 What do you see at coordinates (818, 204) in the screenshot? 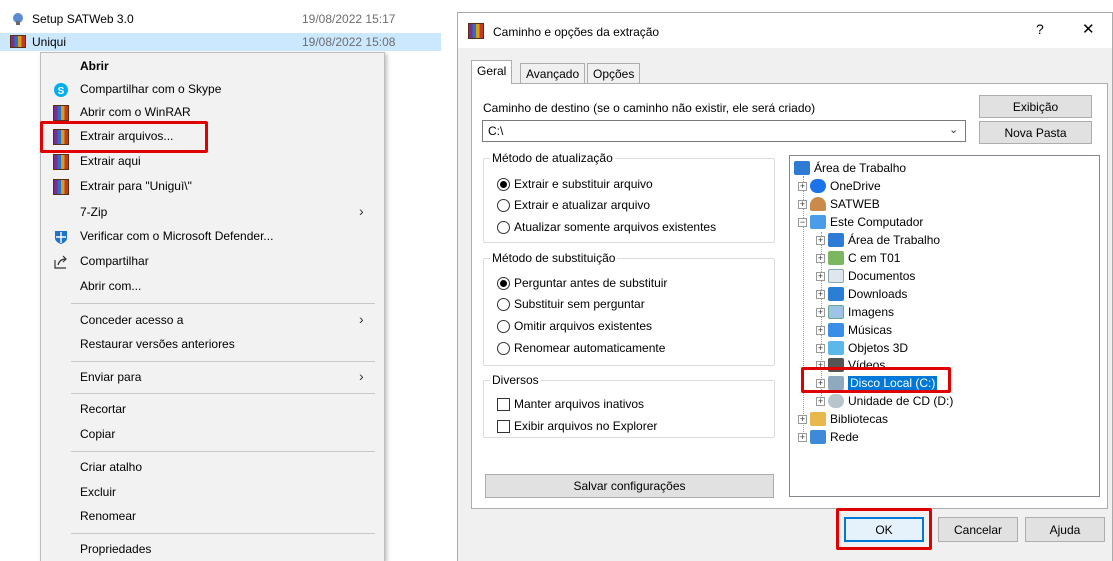
I see `user-icon` at bounding box center [818, 204].